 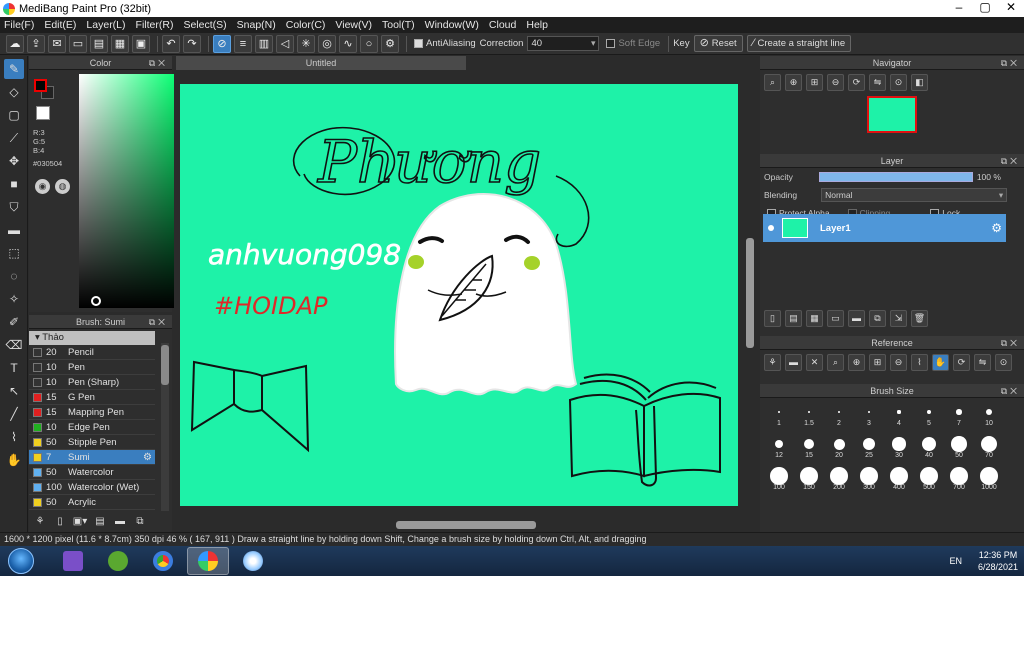 I want to click on brush-size-option: 1, so click(x=779, y=415).